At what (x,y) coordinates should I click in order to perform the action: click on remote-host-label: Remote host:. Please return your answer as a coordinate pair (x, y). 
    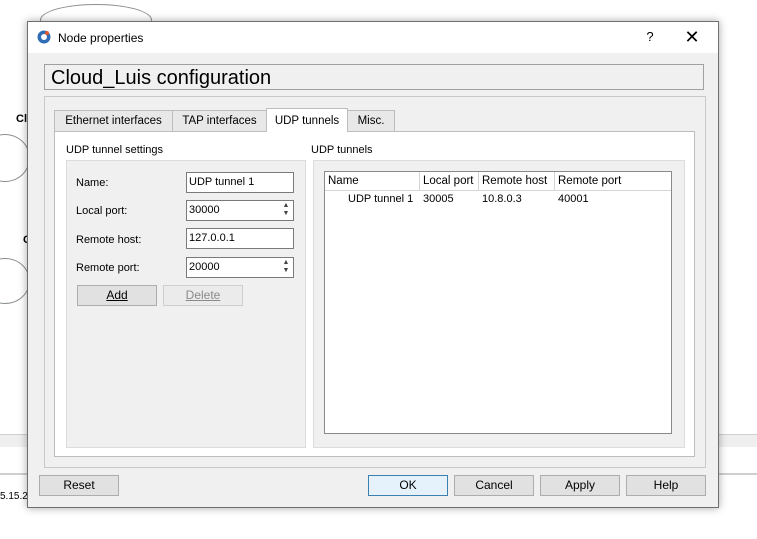
    Looking at the image, I should click on (109, 240).